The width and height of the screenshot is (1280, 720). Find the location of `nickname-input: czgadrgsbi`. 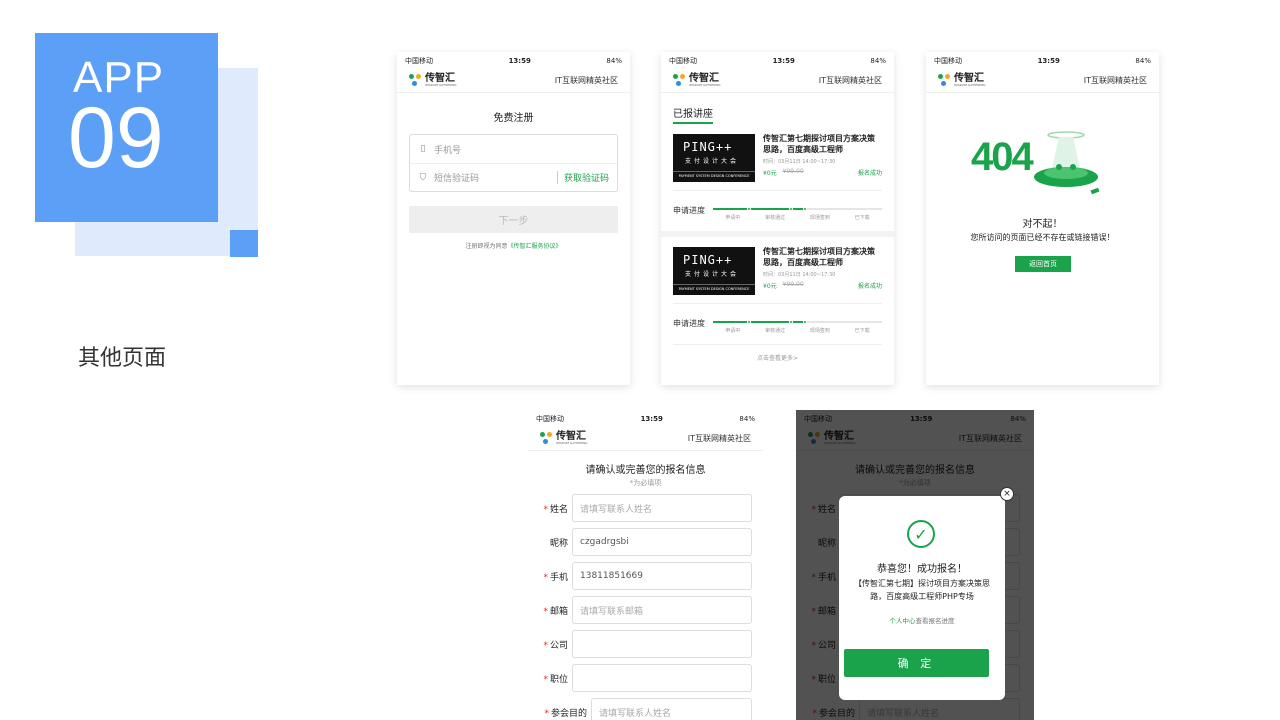

nickname-input: czgadrgsbi is located at coordinates (662, 542).